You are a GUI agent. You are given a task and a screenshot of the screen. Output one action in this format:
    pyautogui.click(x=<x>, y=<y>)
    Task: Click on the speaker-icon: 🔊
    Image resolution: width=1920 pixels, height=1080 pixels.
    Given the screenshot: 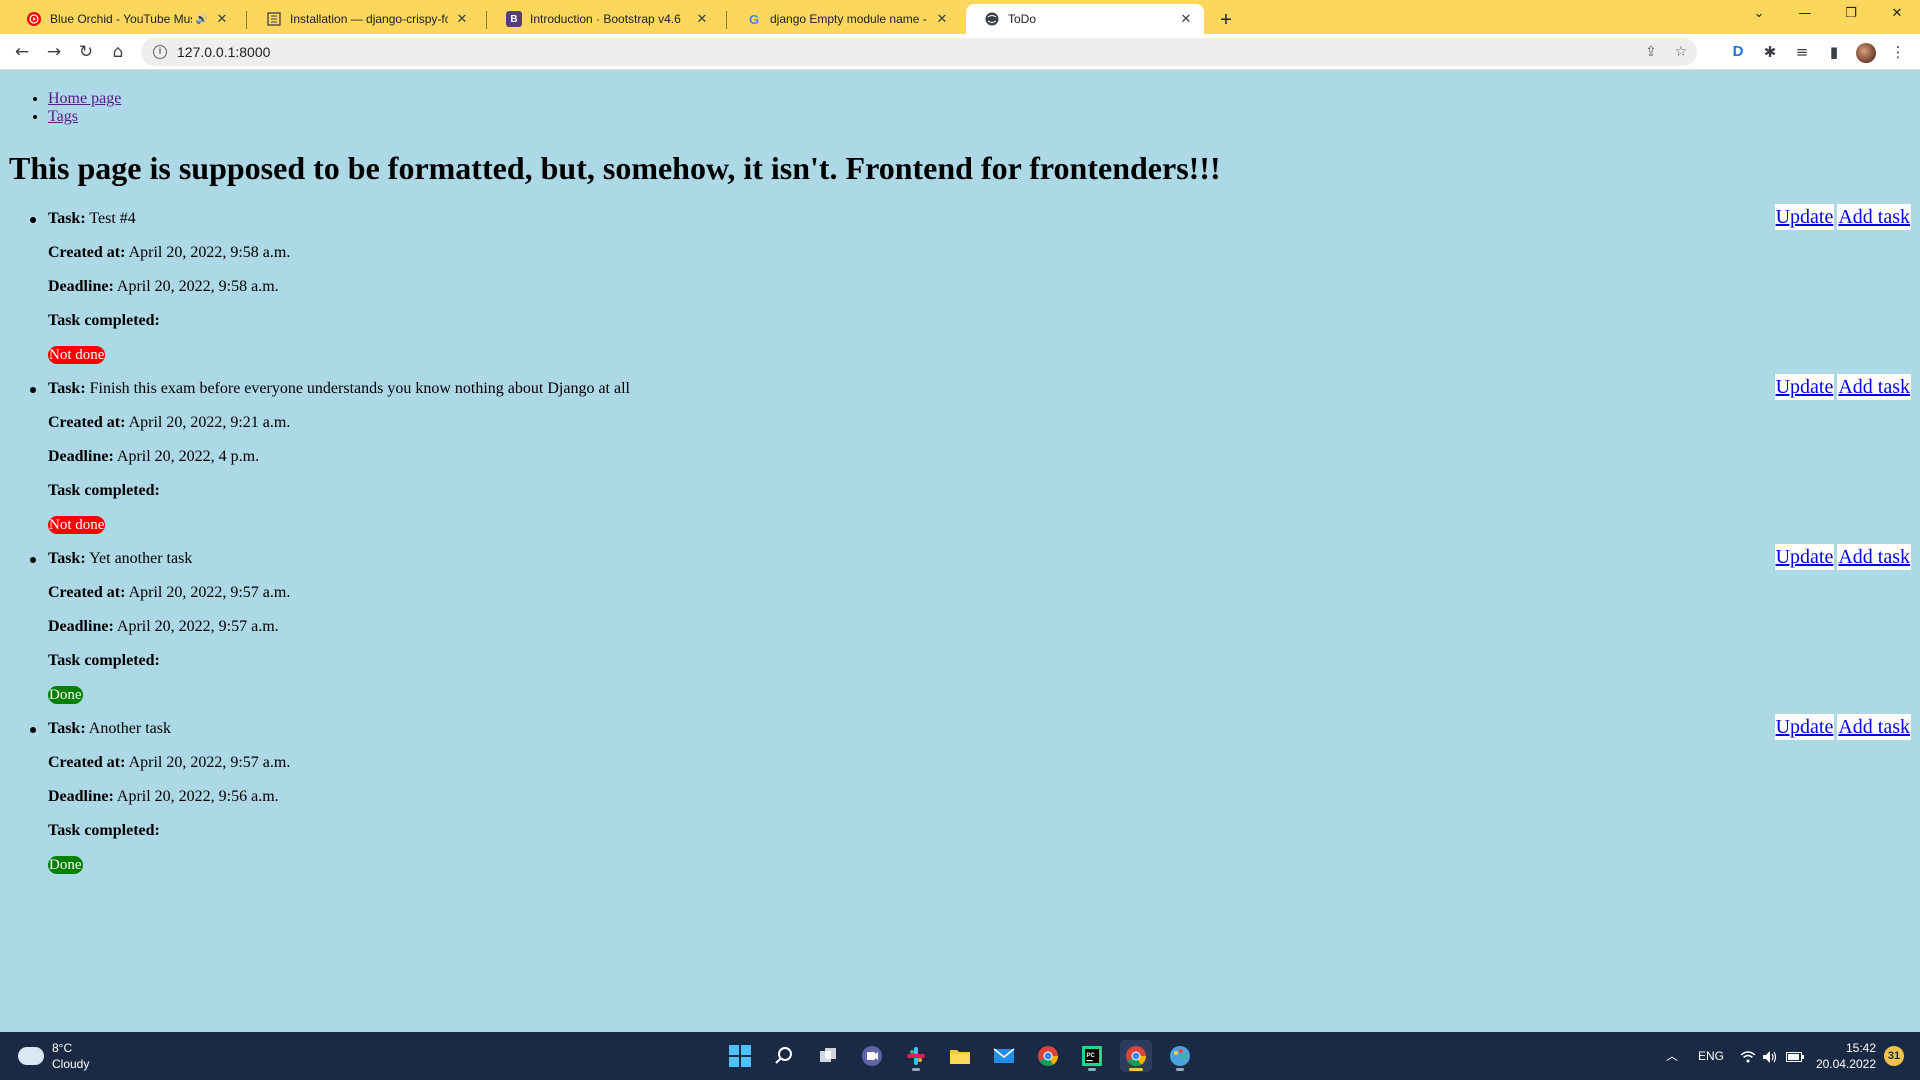 What is the action you would take?
    pyautogui.click(x=202, y=19)
    